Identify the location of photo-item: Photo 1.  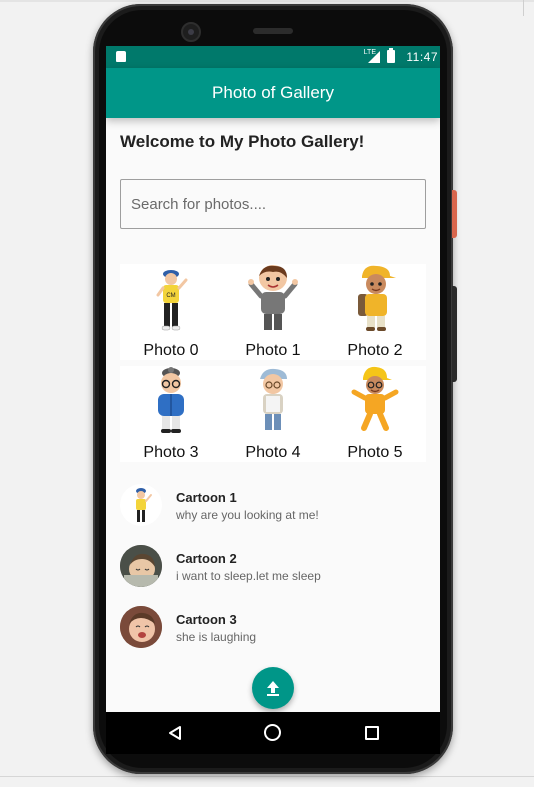
(273, 312).